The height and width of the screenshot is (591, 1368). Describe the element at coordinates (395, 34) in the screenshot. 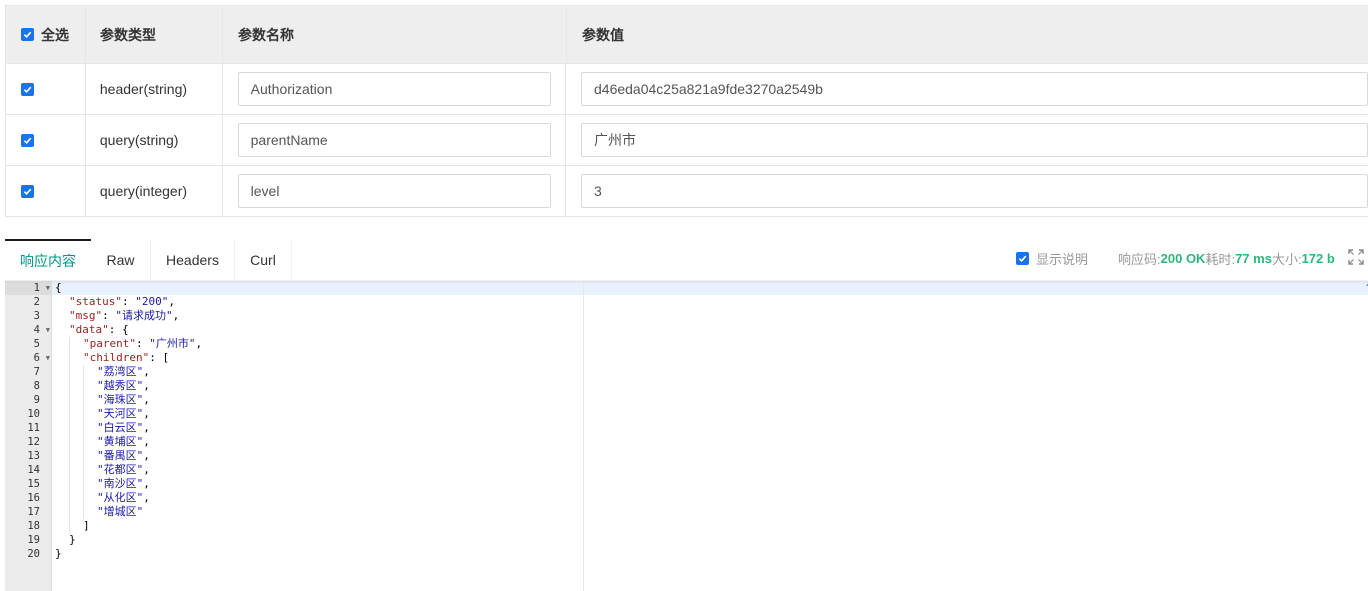

I see `param-name-header: 参数名称` at that location.